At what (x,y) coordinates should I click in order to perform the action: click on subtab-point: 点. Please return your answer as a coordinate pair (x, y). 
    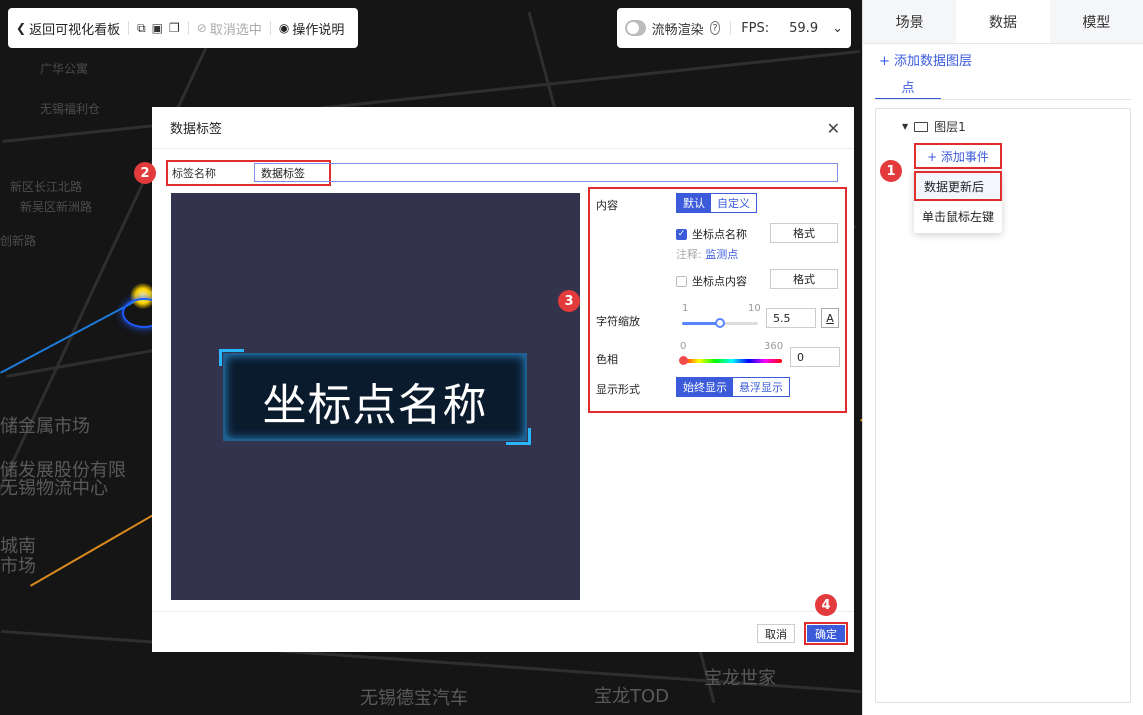
    Looking at the image, I should click on (908, 87).